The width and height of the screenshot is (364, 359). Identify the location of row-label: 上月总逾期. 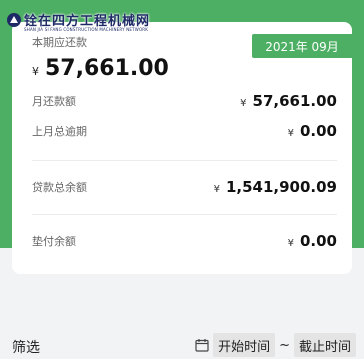
(59, 131).